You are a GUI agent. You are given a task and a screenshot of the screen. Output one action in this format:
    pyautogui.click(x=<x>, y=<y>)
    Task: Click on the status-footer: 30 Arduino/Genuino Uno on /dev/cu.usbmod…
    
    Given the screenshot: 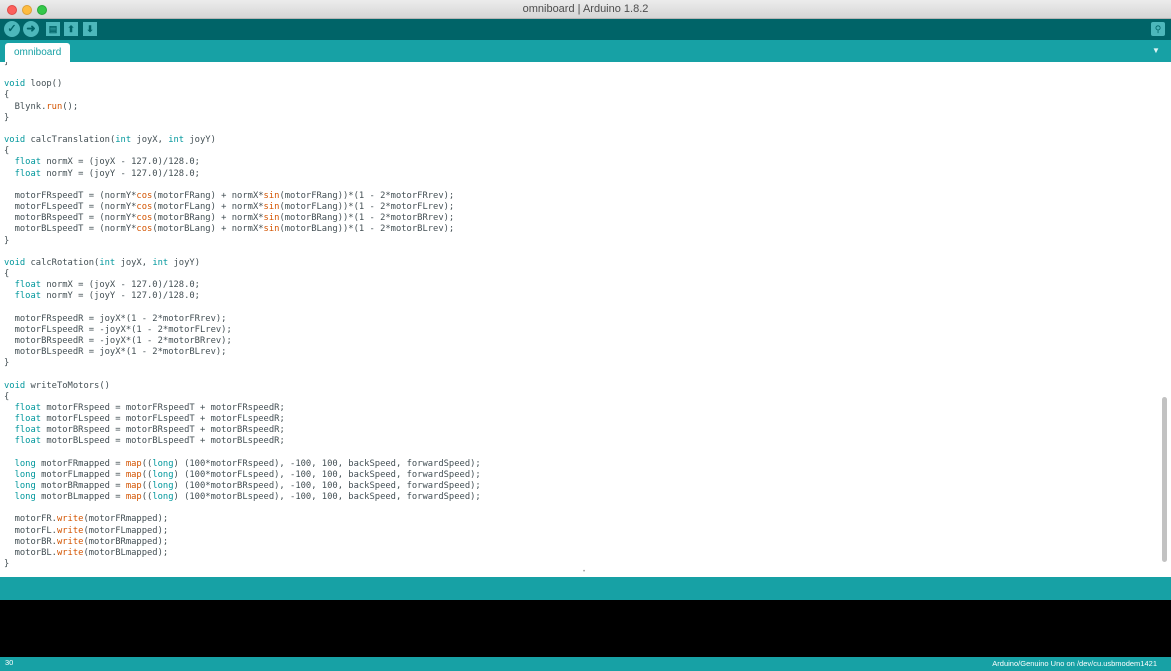 What is the action you would take?
    pyautogui.click(x=585, y=664)
    